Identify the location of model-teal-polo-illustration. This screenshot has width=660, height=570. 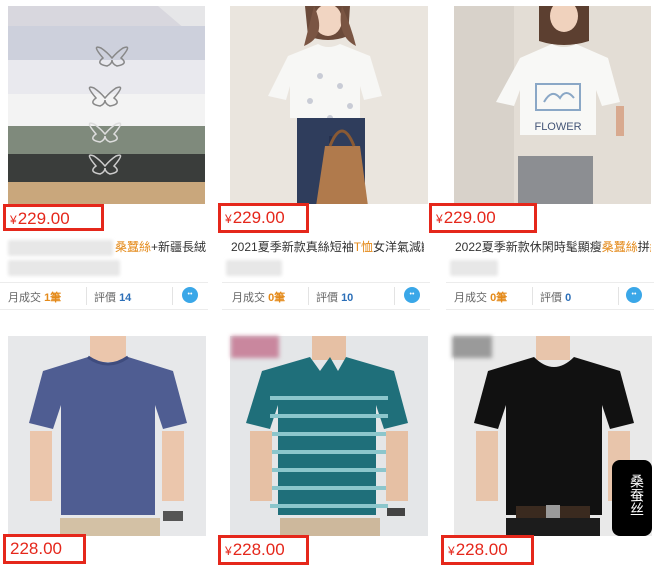
(329, 436).